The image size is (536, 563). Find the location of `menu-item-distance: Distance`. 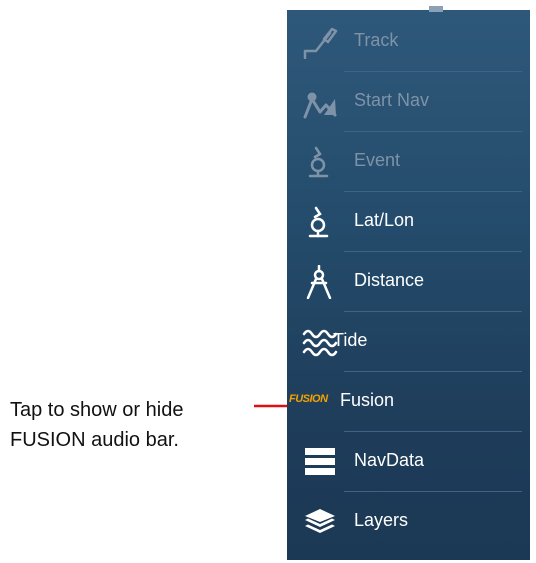

menu-item-distance: Distance is located at coordinates (408, 282).